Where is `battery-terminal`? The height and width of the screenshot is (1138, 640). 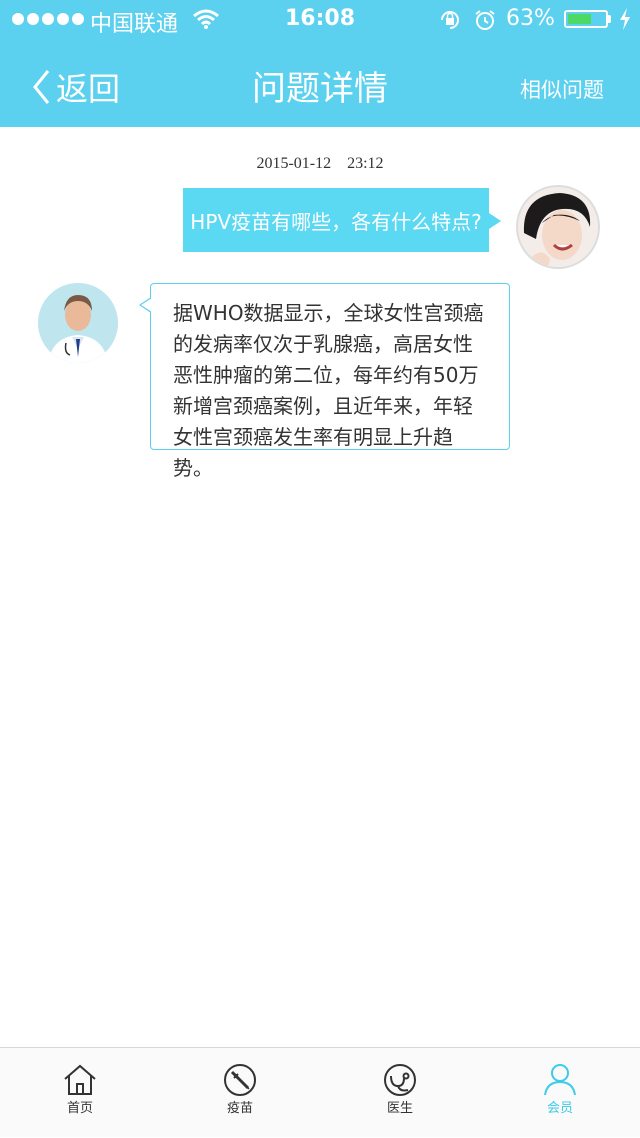
battery-terminal is located at coordinates (609, 19).